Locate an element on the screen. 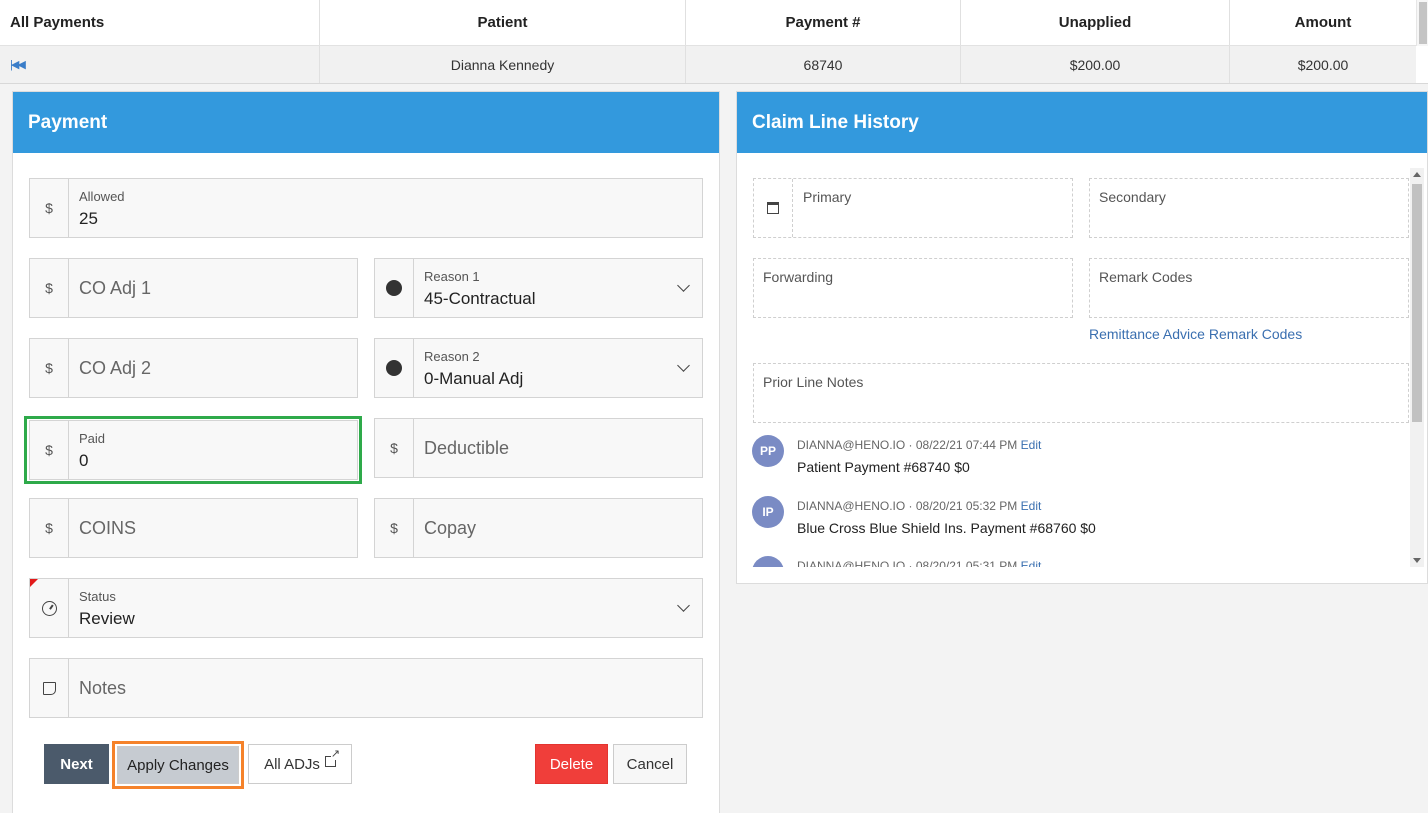 This screenshot has height=813, width=1428. all-adjs-label: All ADJs is located at coordinates (292, 764).